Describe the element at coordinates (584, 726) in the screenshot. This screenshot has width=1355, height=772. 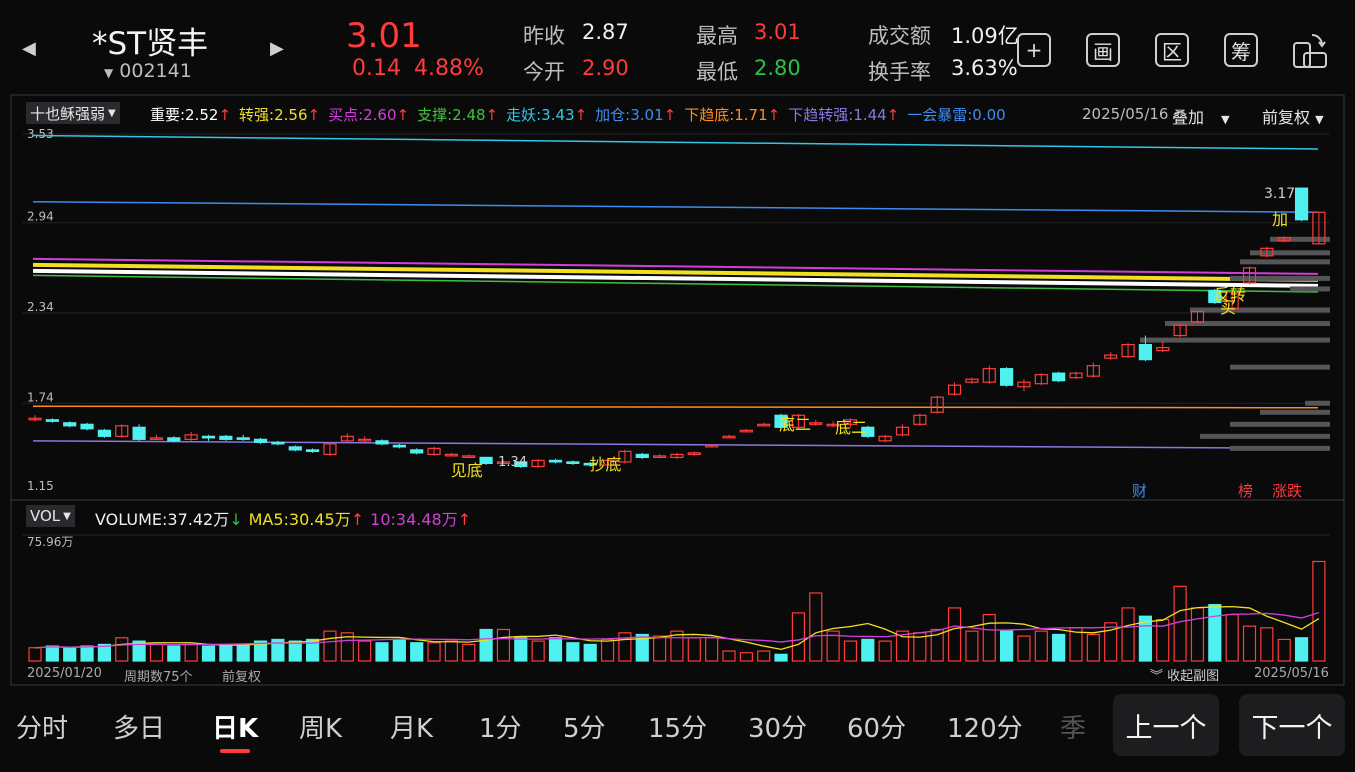
I see `tab-period: 5分` at that location.